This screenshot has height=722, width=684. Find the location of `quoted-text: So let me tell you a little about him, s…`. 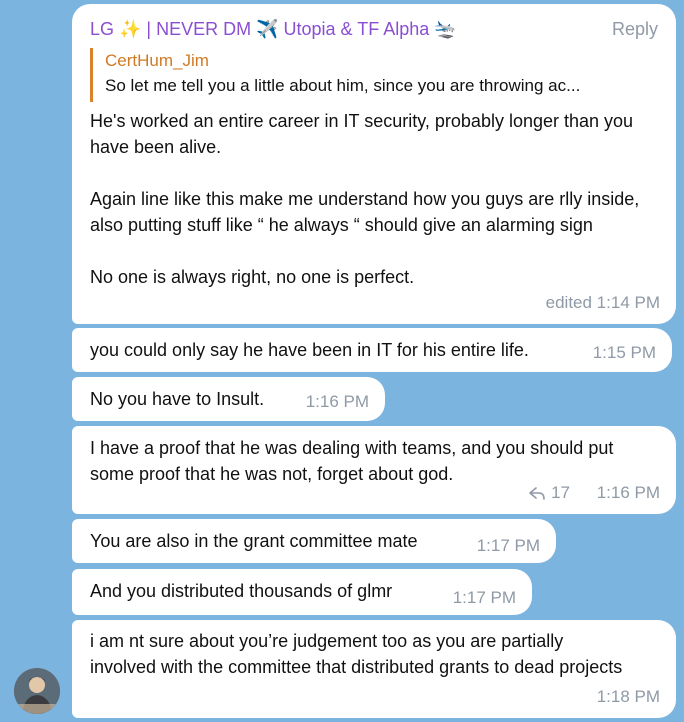

quoted-text: So let me tell you a little about him, s… is located at coordinates (343, 85).